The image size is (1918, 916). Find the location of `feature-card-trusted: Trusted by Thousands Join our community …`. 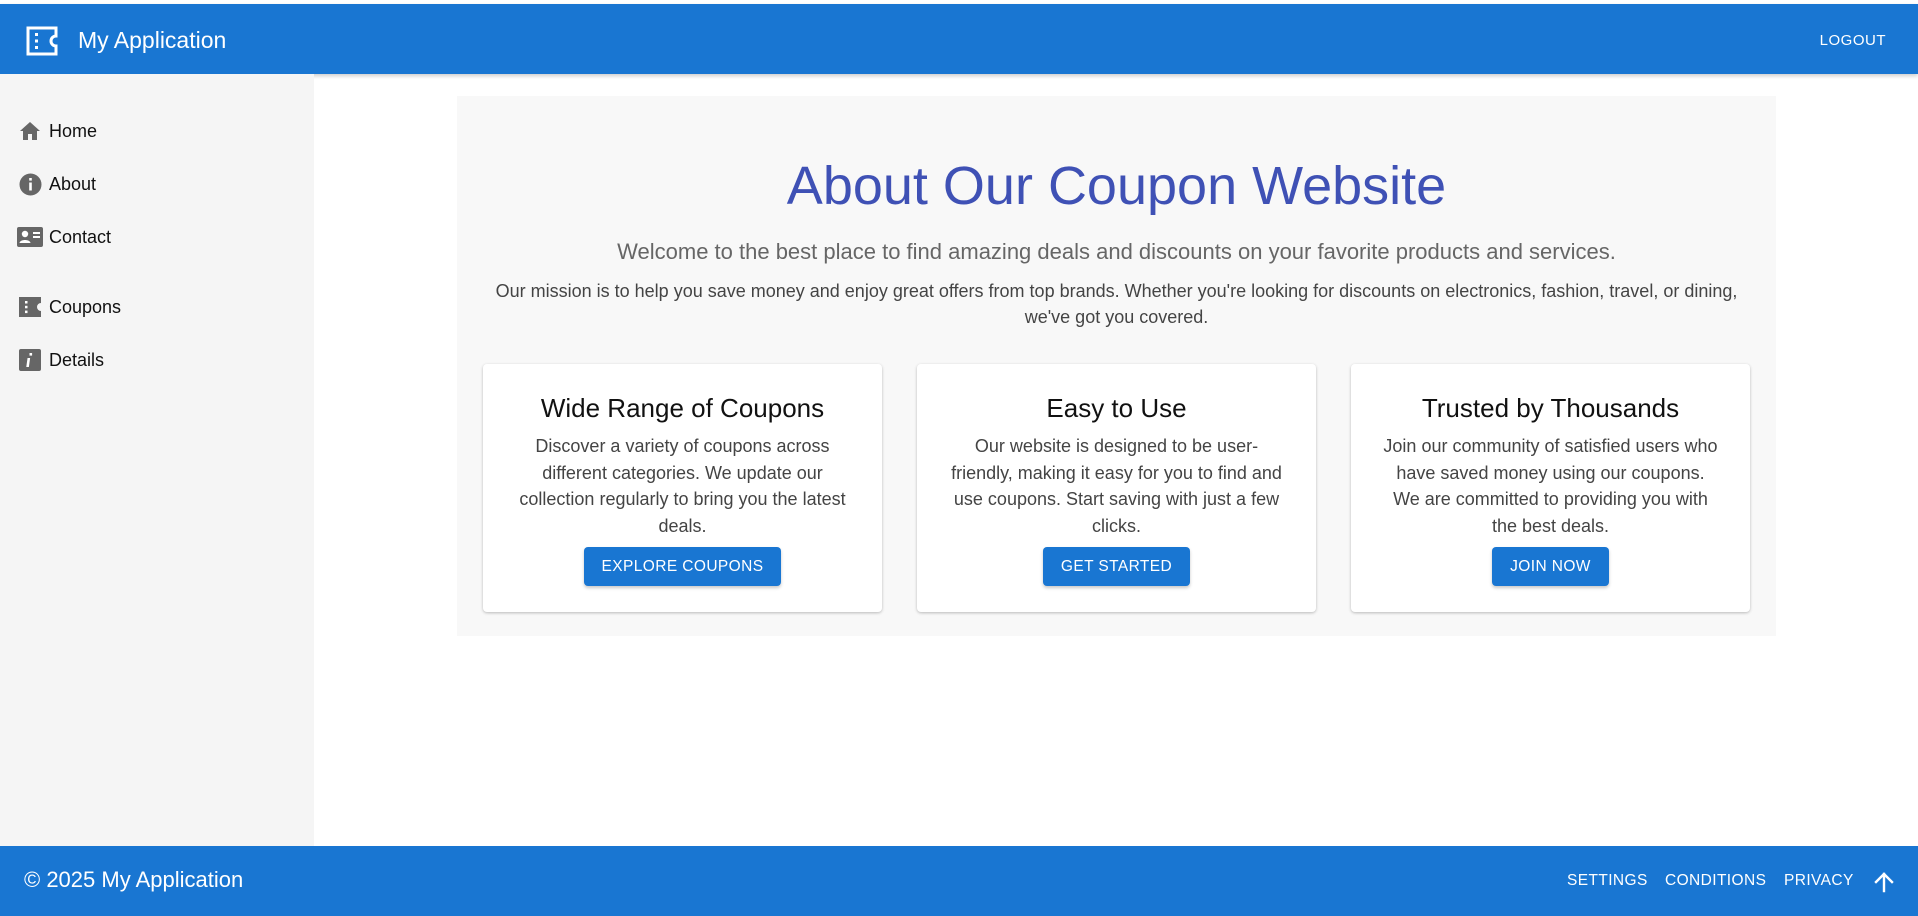

feature-card-trusted: Trusted by Thousands Join our community … is located at coordinates (1550, 488).